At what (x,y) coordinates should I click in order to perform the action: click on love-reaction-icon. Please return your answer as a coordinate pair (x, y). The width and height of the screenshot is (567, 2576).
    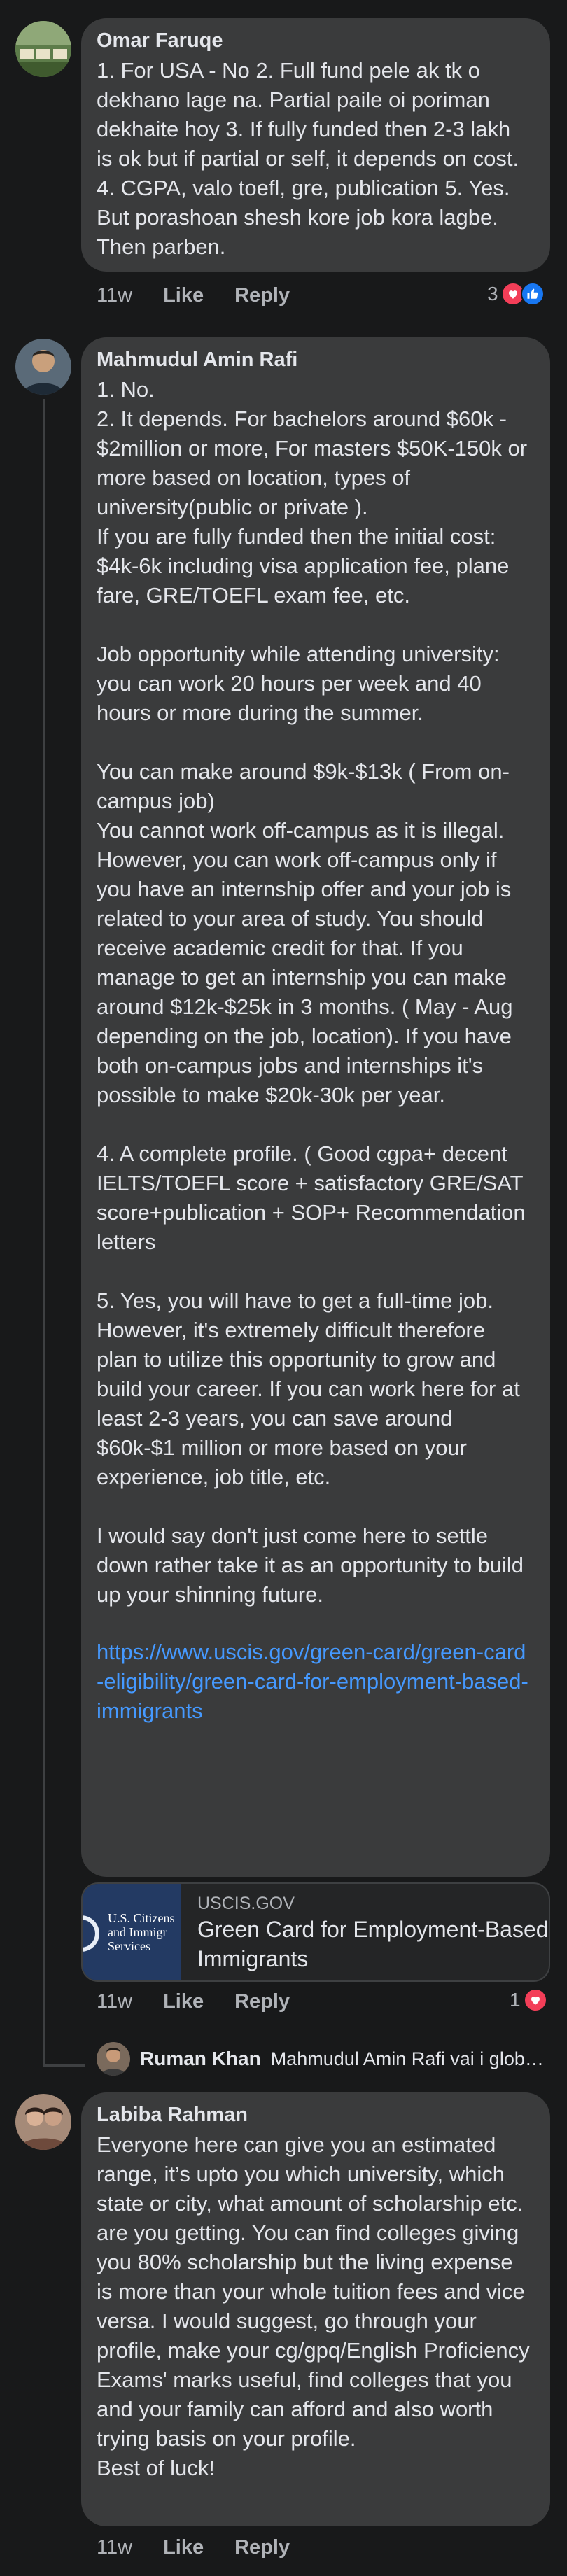
    Looking at the image, I should click on (535, 2000).